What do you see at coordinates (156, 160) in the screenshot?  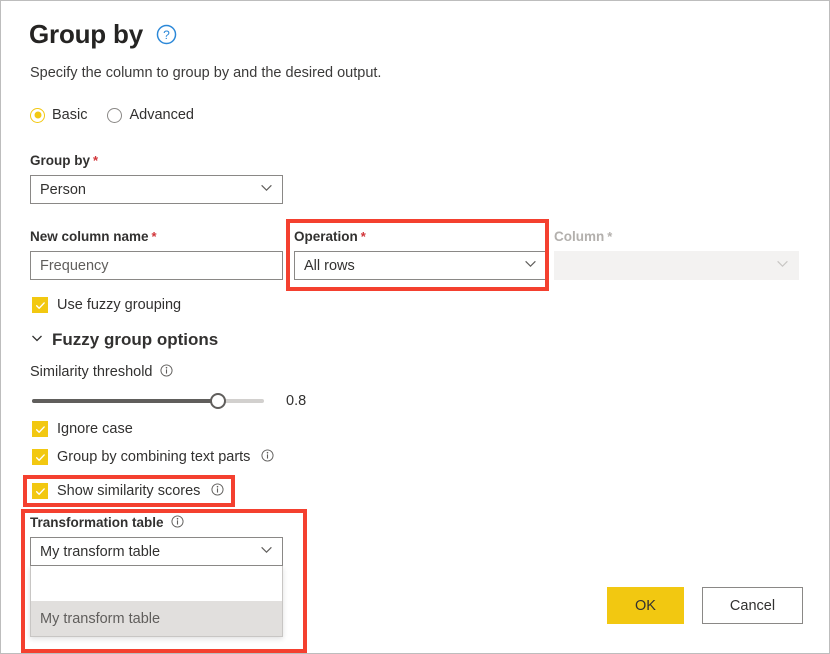 I see `group-by-label: Group by *` at bounding box center [156, 160].